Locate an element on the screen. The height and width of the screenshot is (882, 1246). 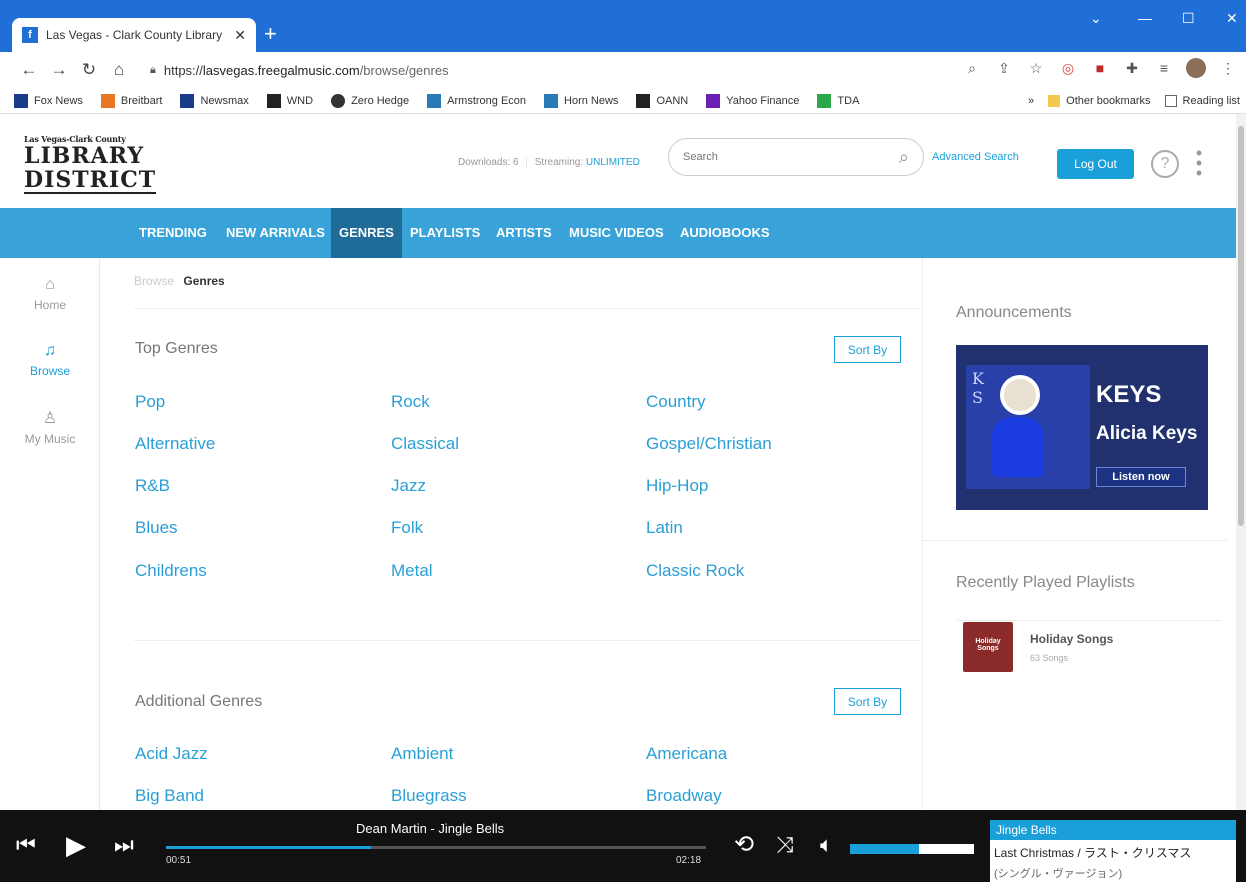
genre-link: Big Band is located at coordinates (169, 796).